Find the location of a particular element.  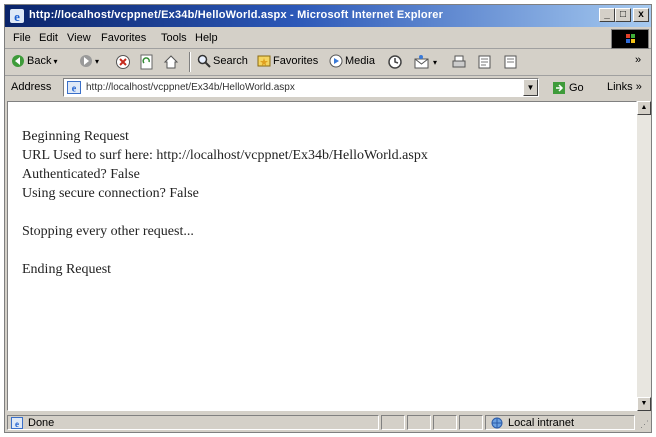

search-label: Search is located at coordinates (230, 61).